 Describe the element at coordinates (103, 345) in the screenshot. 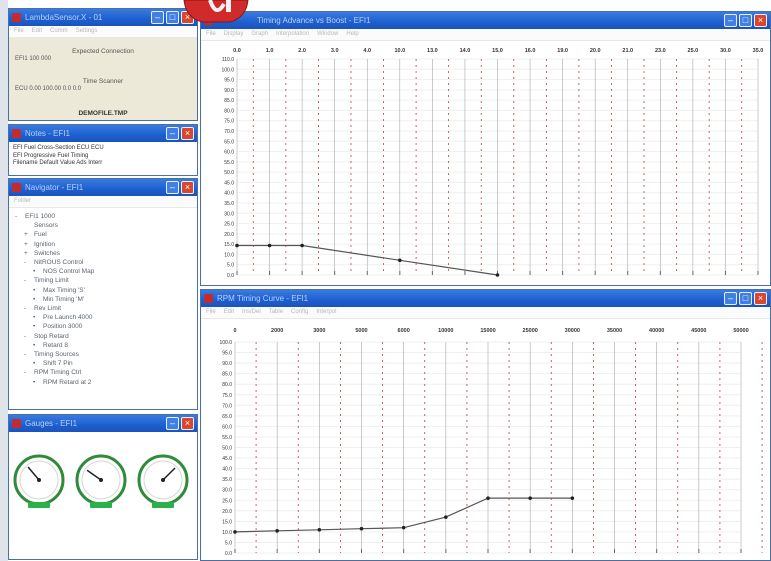

I see `tree-item: • Retard 8` at that location.